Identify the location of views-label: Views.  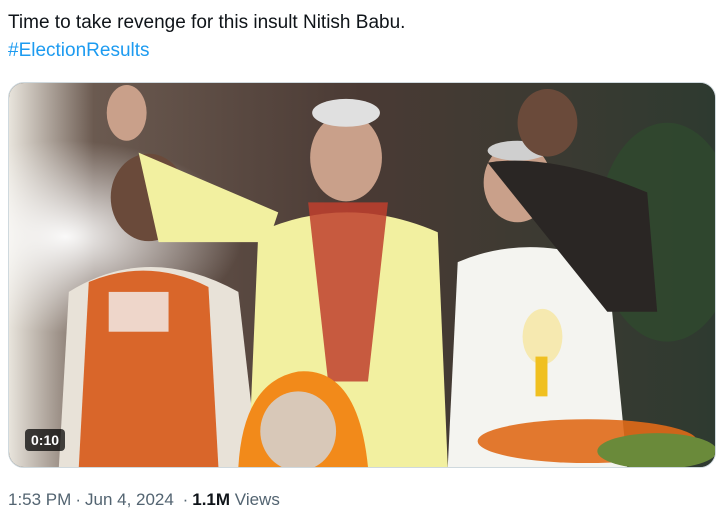
(257, 499).